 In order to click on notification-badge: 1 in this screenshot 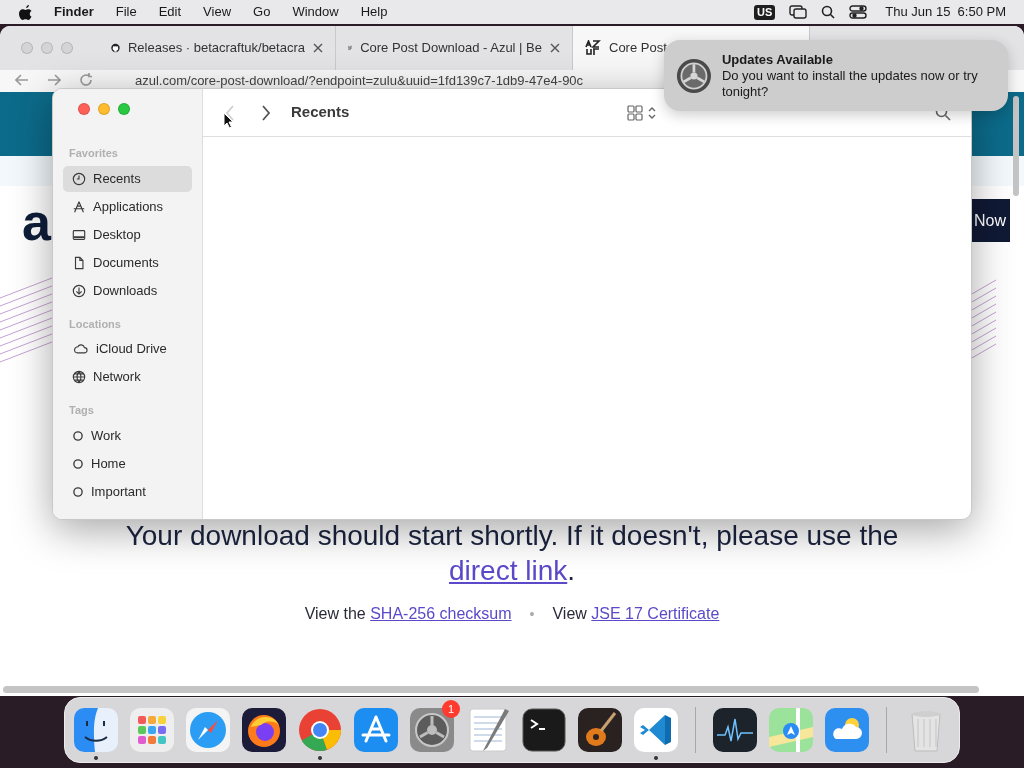, I will do `click(451, 709)`.